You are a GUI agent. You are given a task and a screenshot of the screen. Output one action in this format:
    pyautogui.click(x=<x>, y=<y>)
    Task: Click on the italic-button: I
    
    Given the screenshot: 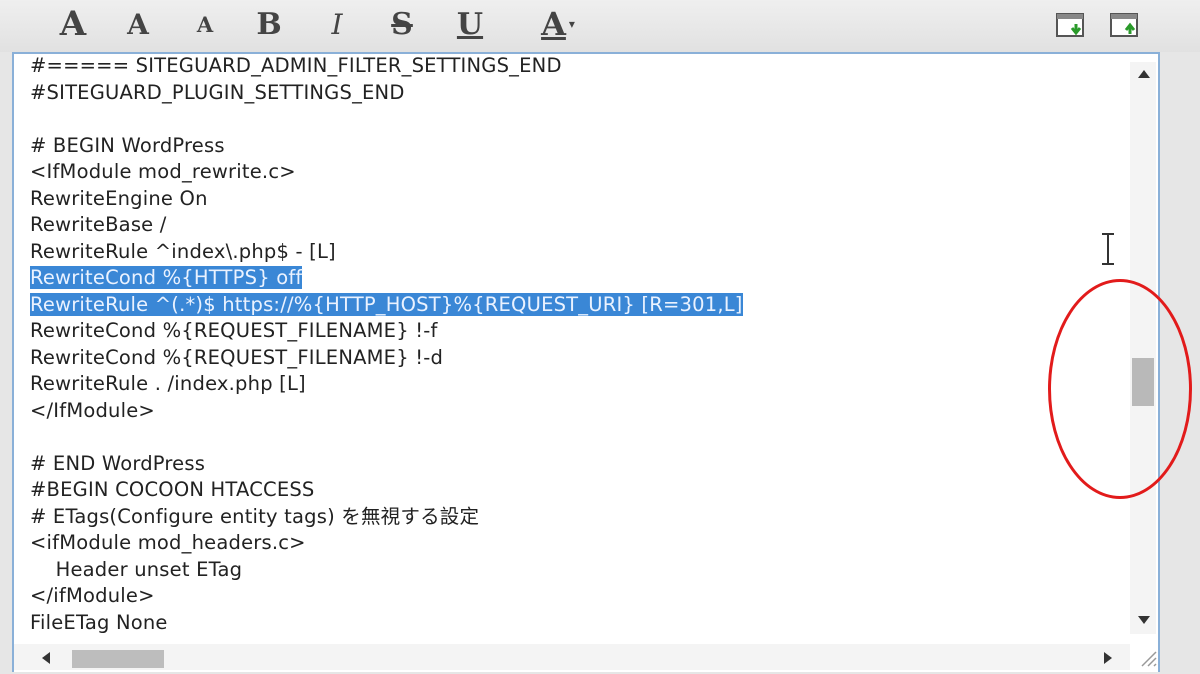 What is the action you would take?
    pyautogui.click(x=337, y=24)
    